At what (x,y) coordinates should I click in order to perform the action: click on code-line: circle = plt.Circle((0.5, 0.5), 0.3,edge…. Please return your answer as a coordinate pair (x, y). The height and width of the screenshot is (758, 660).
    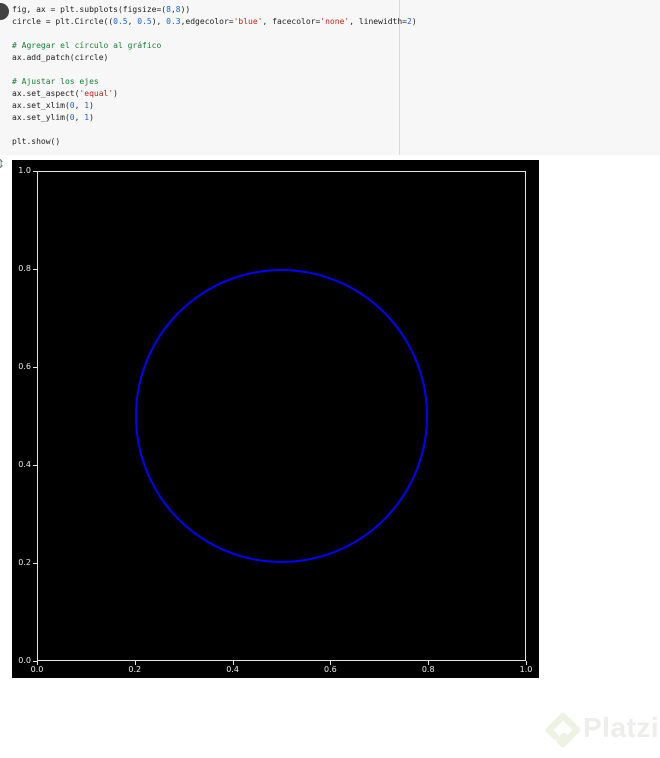
    Looking at the image, I should click on (214, 21).